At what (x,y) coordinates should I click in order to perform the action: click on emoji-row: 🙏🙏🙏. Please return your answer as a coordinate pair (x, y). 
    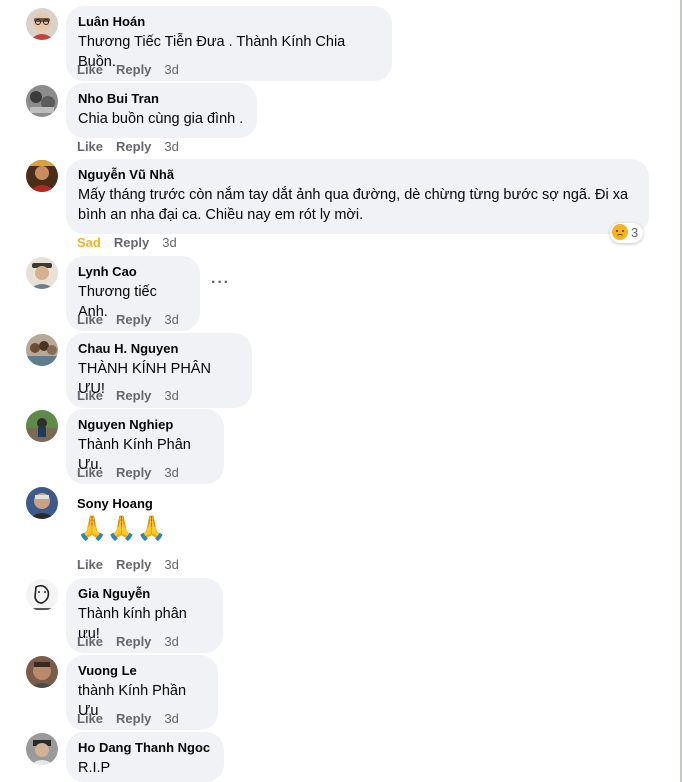
    Looking at the image, I should click on (122, 529).